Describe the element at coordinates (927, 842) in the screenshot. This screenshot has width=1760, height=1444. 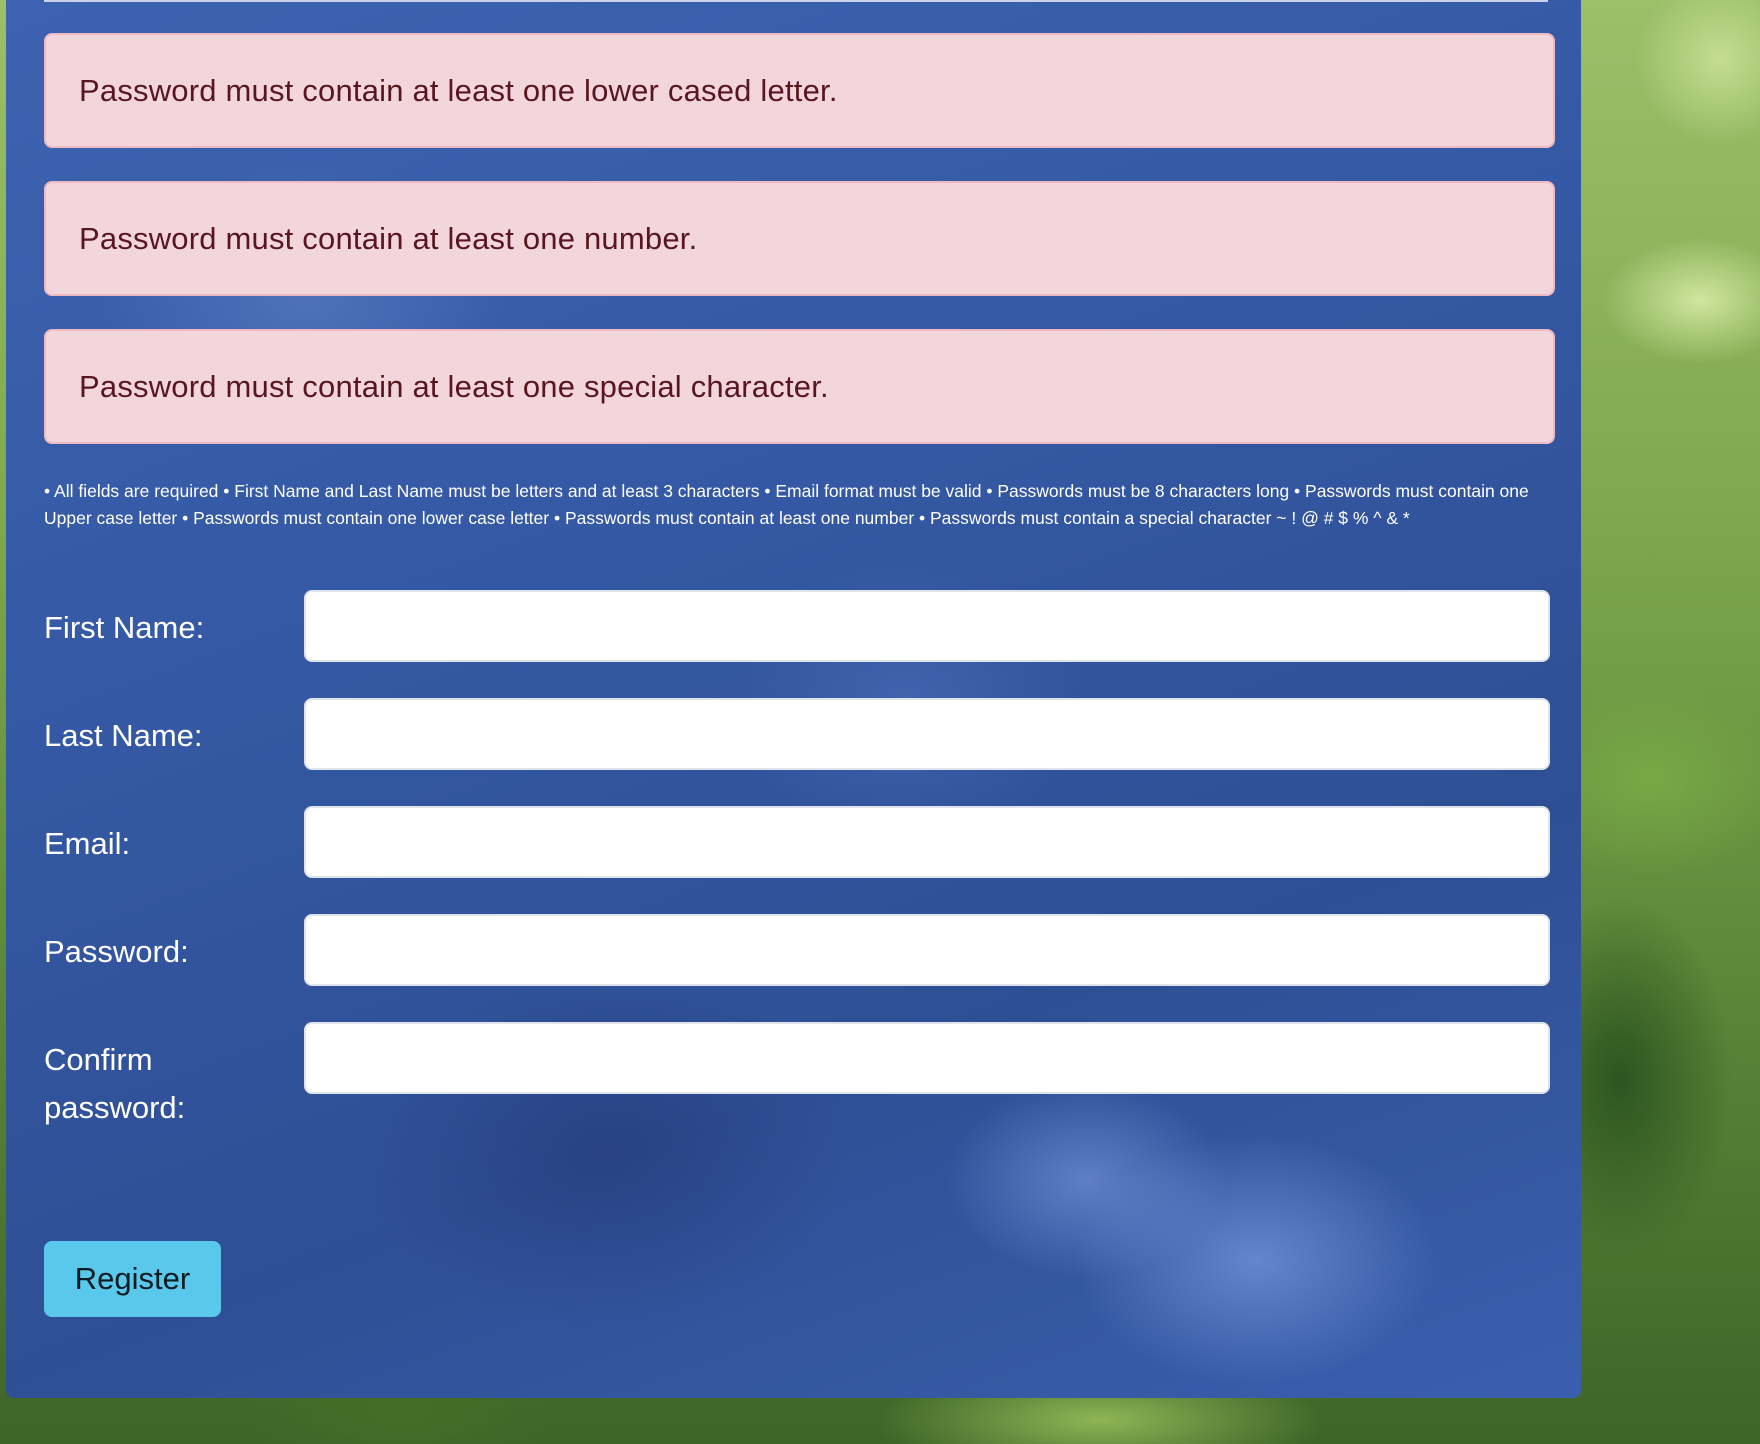
I see `email-input` at that location.